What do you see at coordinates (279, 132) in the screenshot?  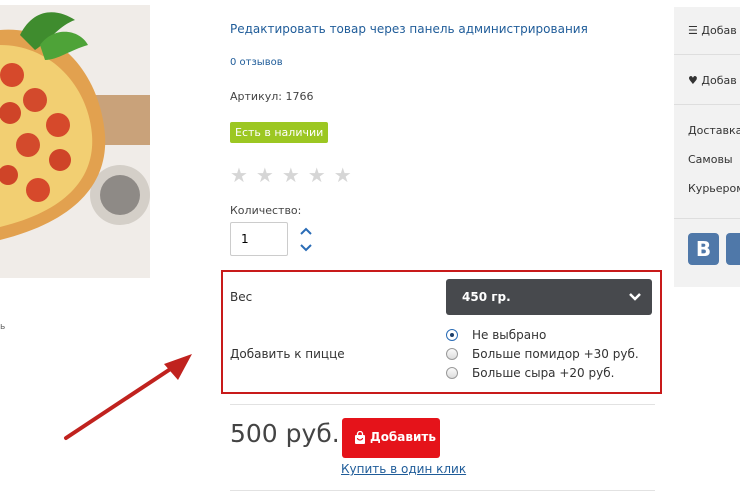 I see `stock-badge: Есть в наличии` at bounding box center [279, 132].